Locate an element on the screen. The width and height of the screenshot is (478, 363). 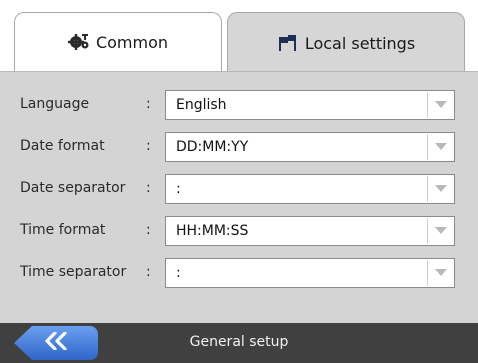
date-format-select: DD:MM:YY is located at coordinates (310, 147).